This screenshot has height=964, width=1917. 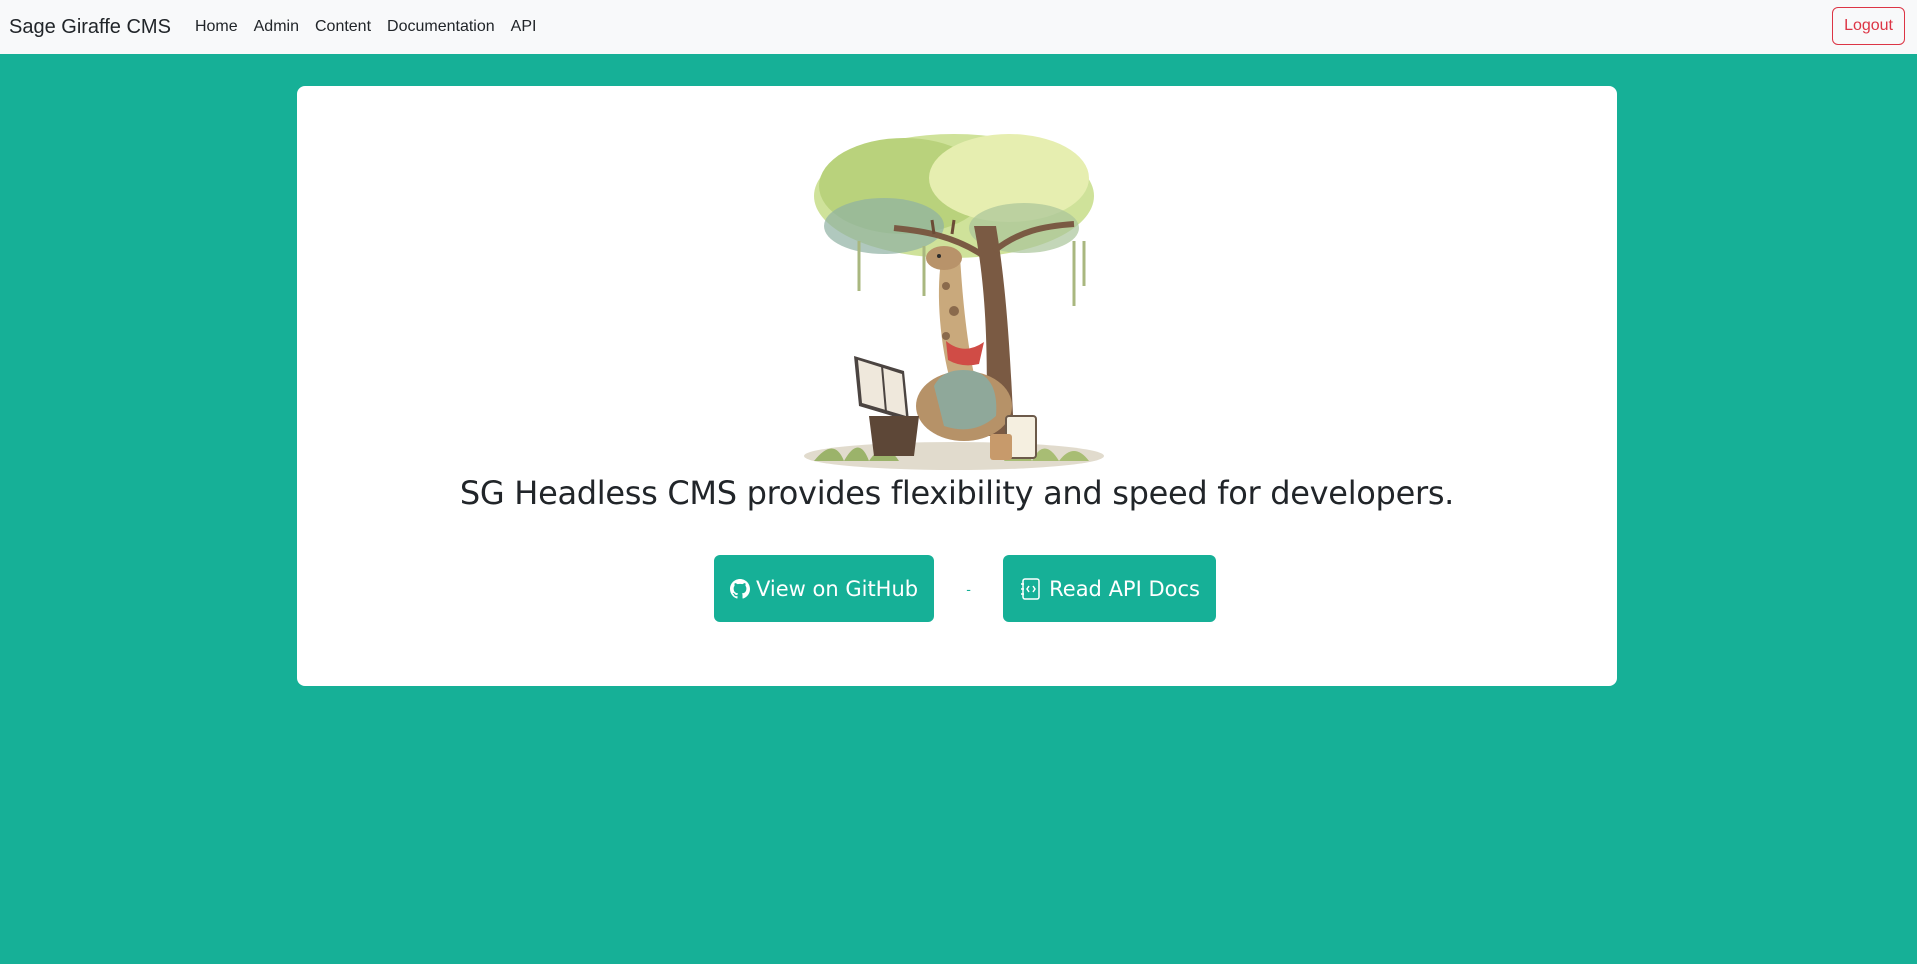 I want to click on view-on-github-label: View on GitHub, so click(x=837, y=588).